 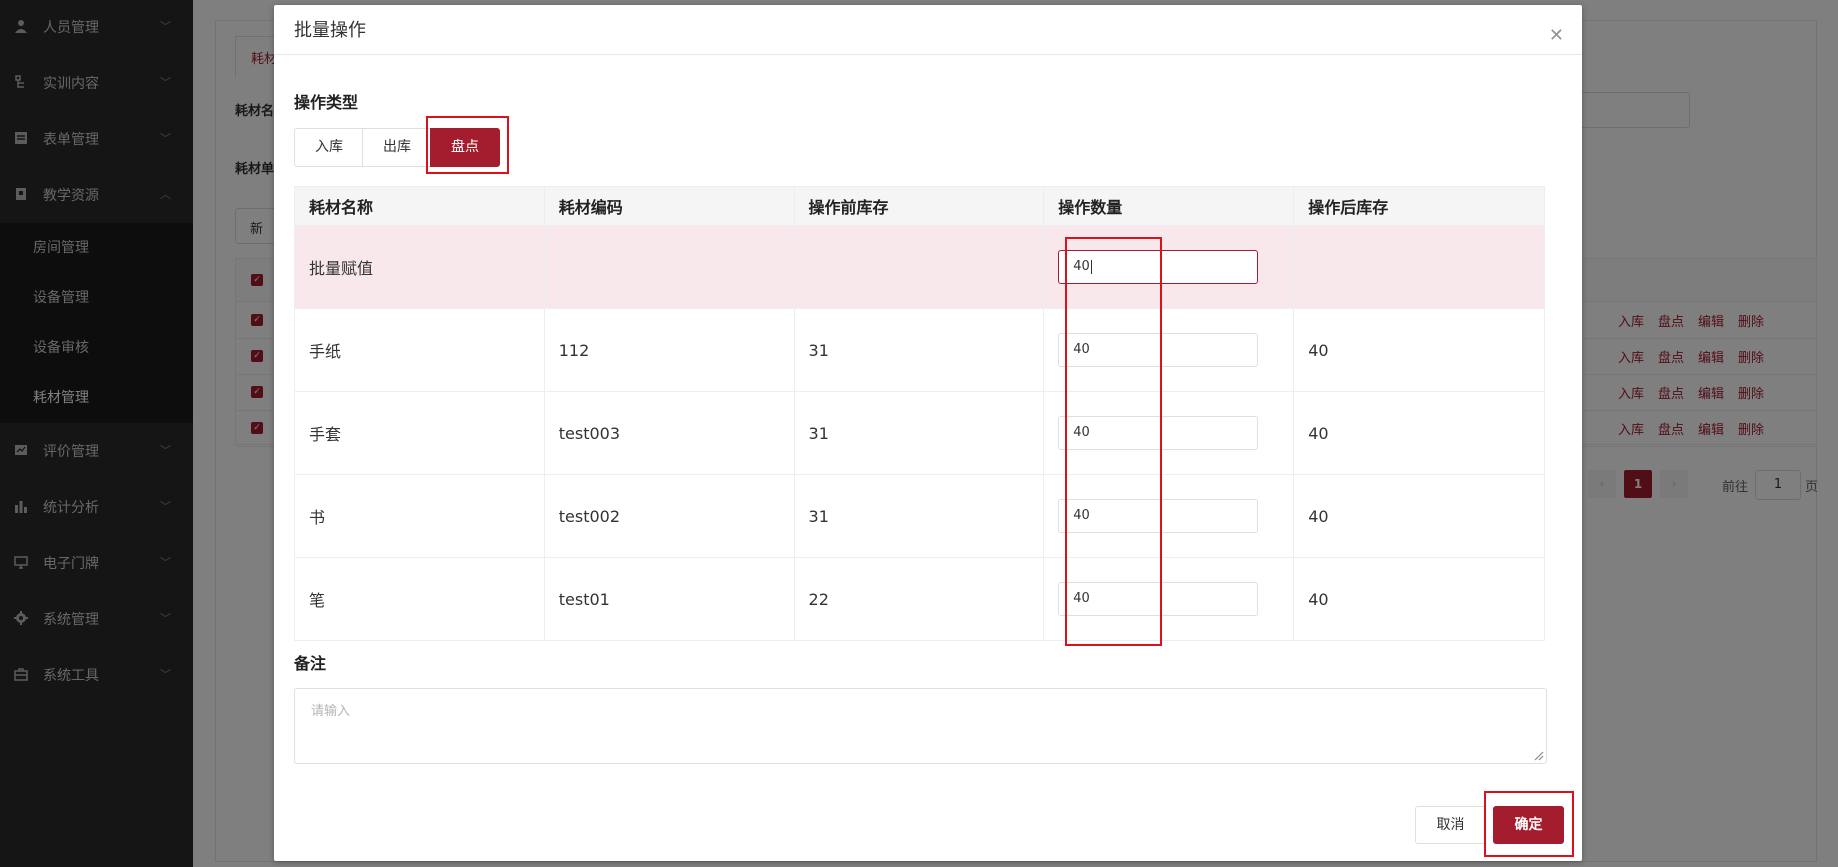 What do you see at coordinates (419, 516) in the screenshot?
I see `cell-name: 书` at bounding box center [419, 516].